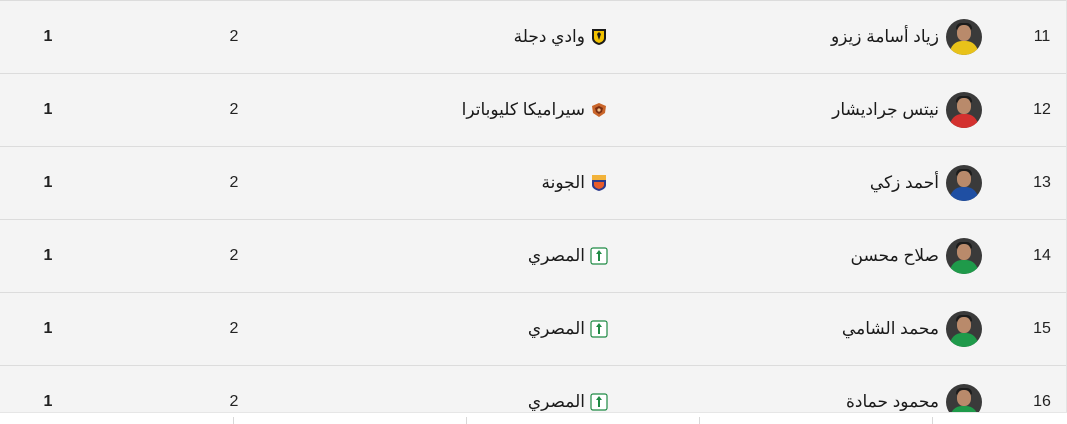 This screenshot has height=424, width=1067. I want to click on rank-cell: 15, so click(1042, 328).